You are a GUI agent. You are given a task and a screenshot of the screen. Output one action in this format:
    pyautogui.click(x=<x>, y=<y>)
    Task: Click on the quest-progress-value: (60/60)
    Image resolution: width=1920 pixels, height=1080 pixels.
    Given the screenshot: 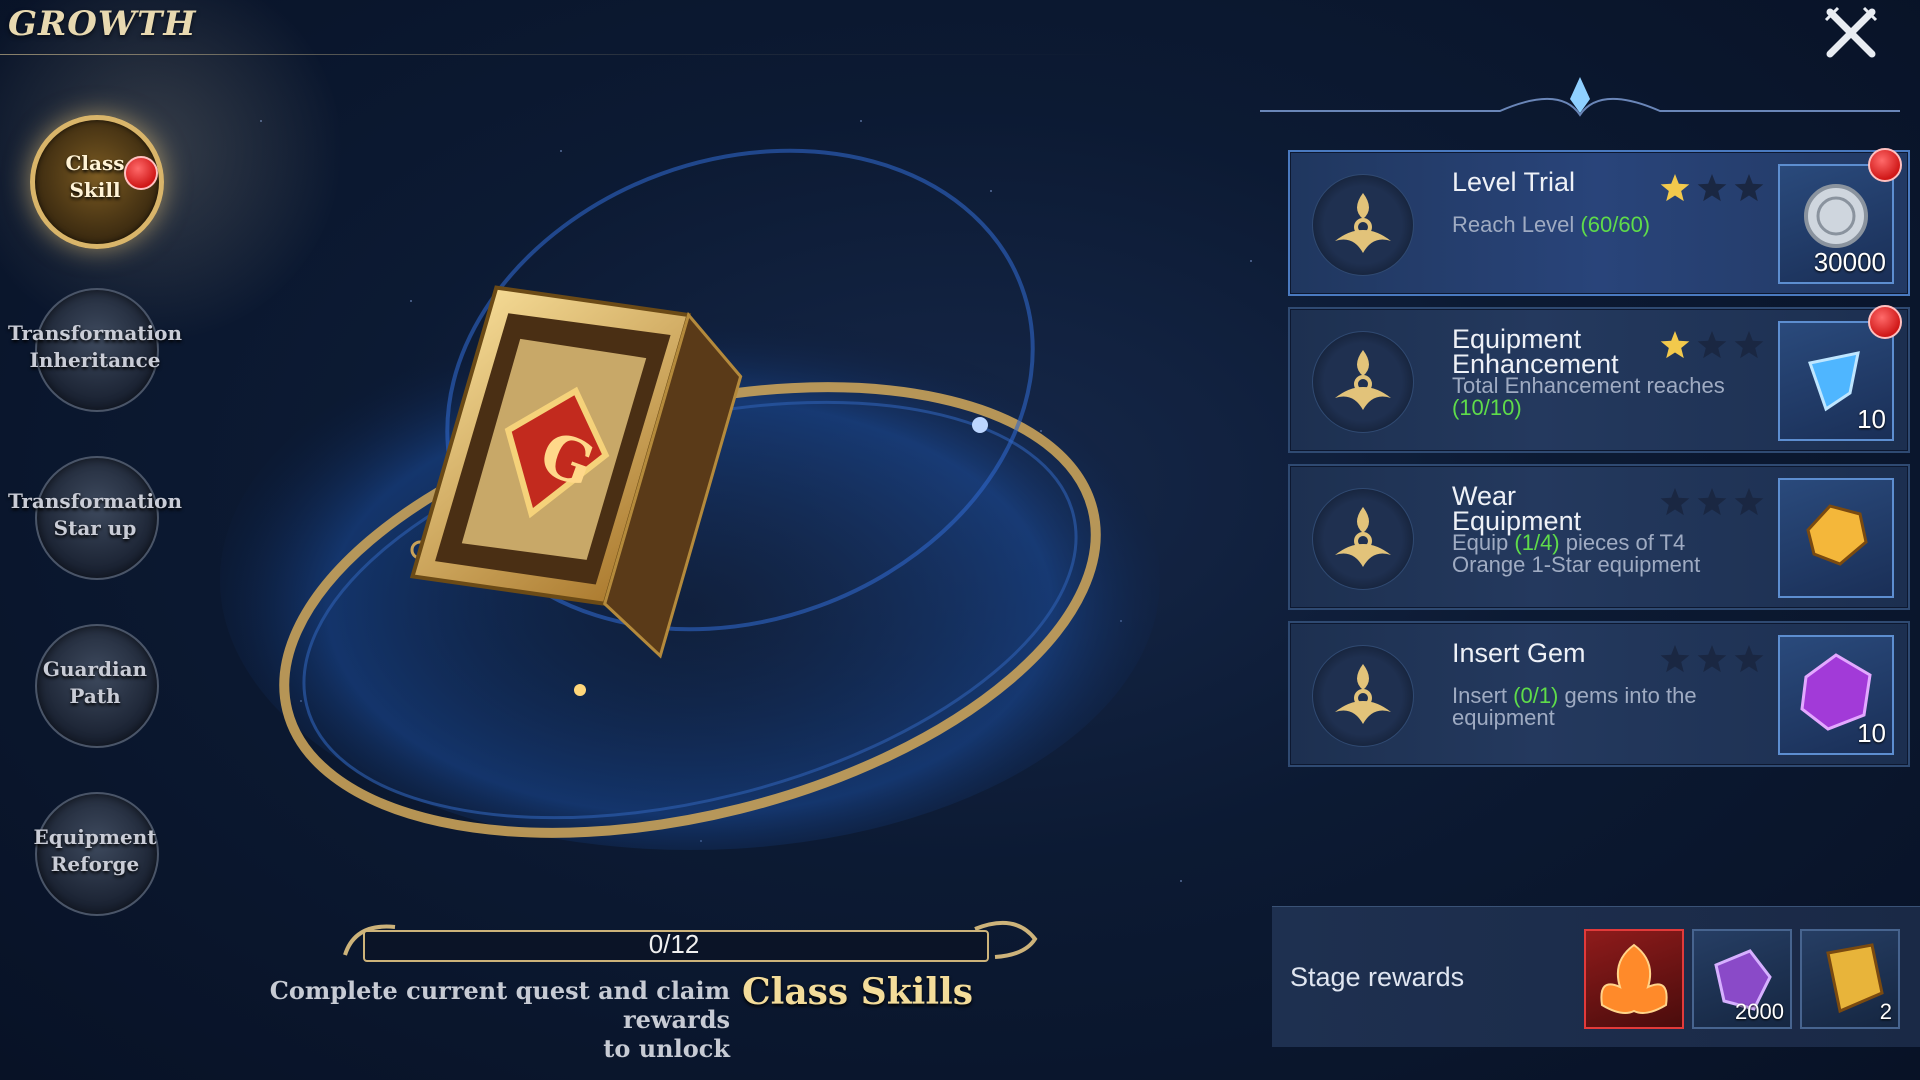 What is the action you would take?
    pyautogui.click(x=1615, y=224)
    